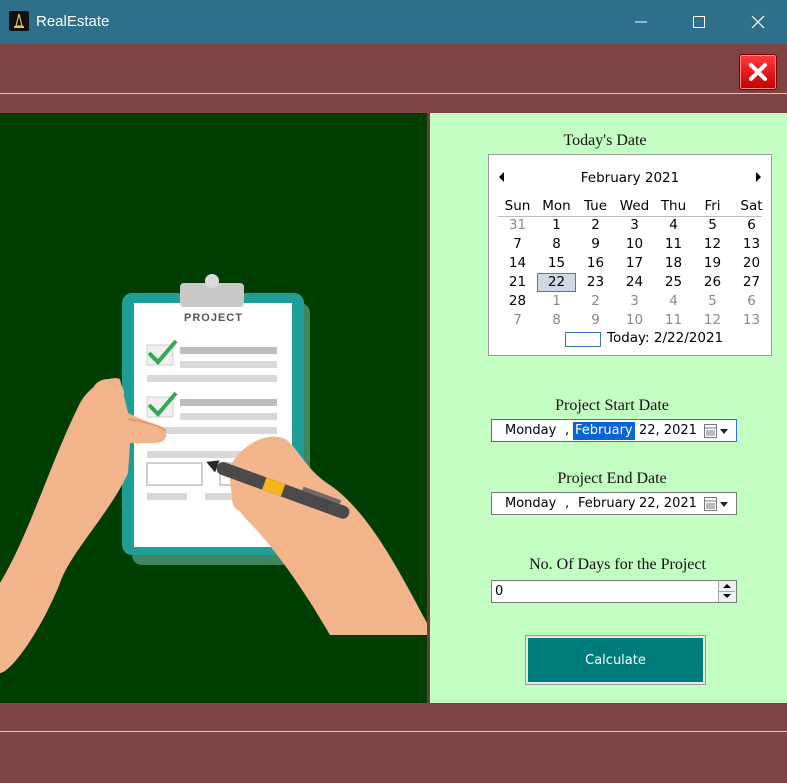  Describe the element at coordinates (531, 503) in the screenshot. I see `end-date-weekday: Monday` at that location.